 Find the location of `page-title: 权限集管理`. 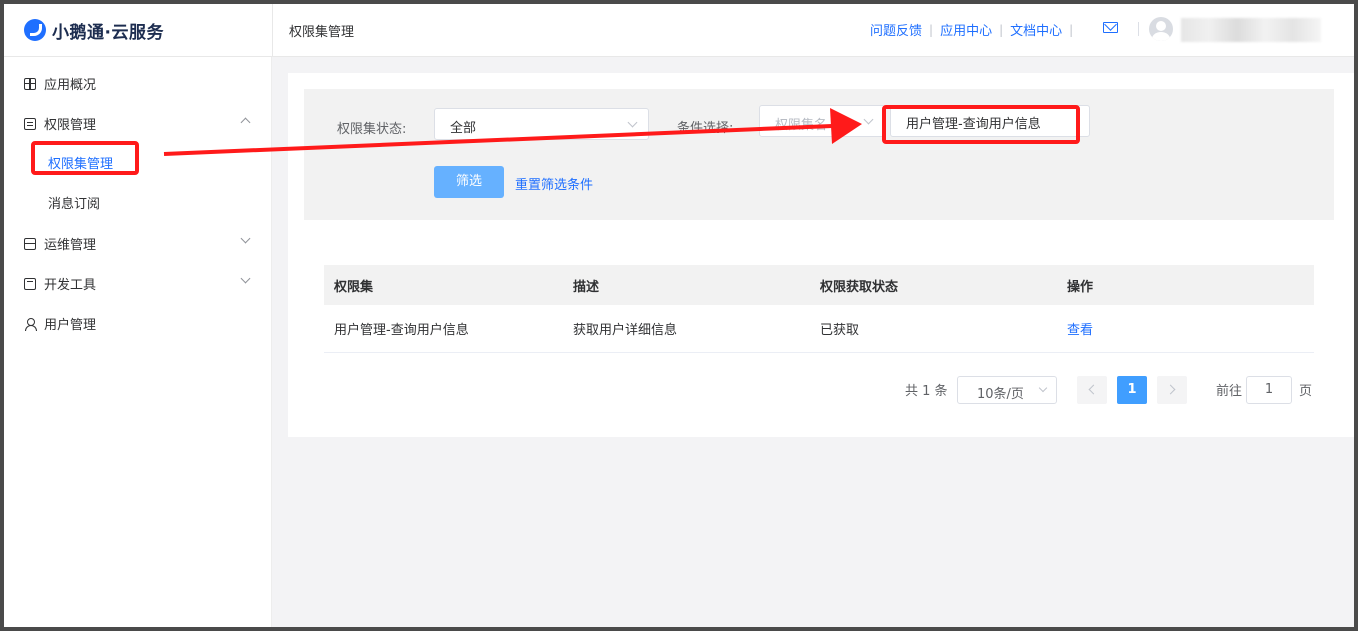

page-title: 权限集管理 is located at coordinates (322, 32).